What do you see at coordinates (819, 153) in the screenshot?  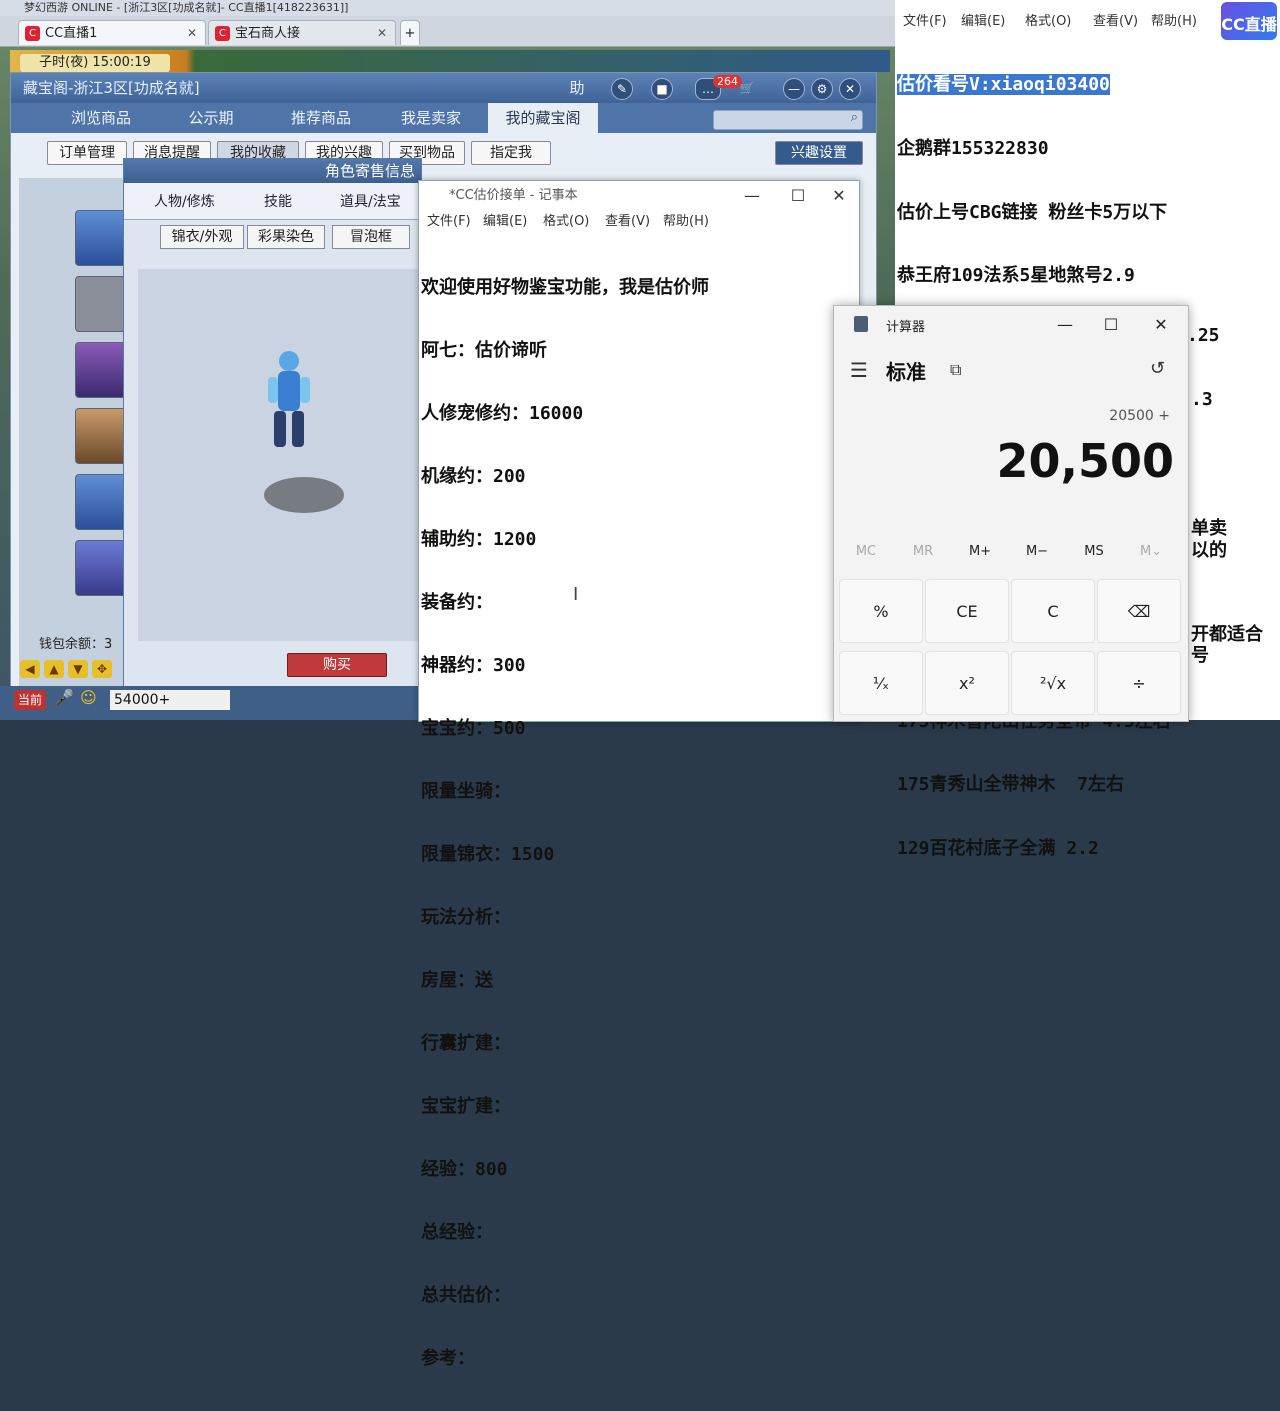 I see `interest-settings-button: 兴趣设置` at bounding box center [819, 153].